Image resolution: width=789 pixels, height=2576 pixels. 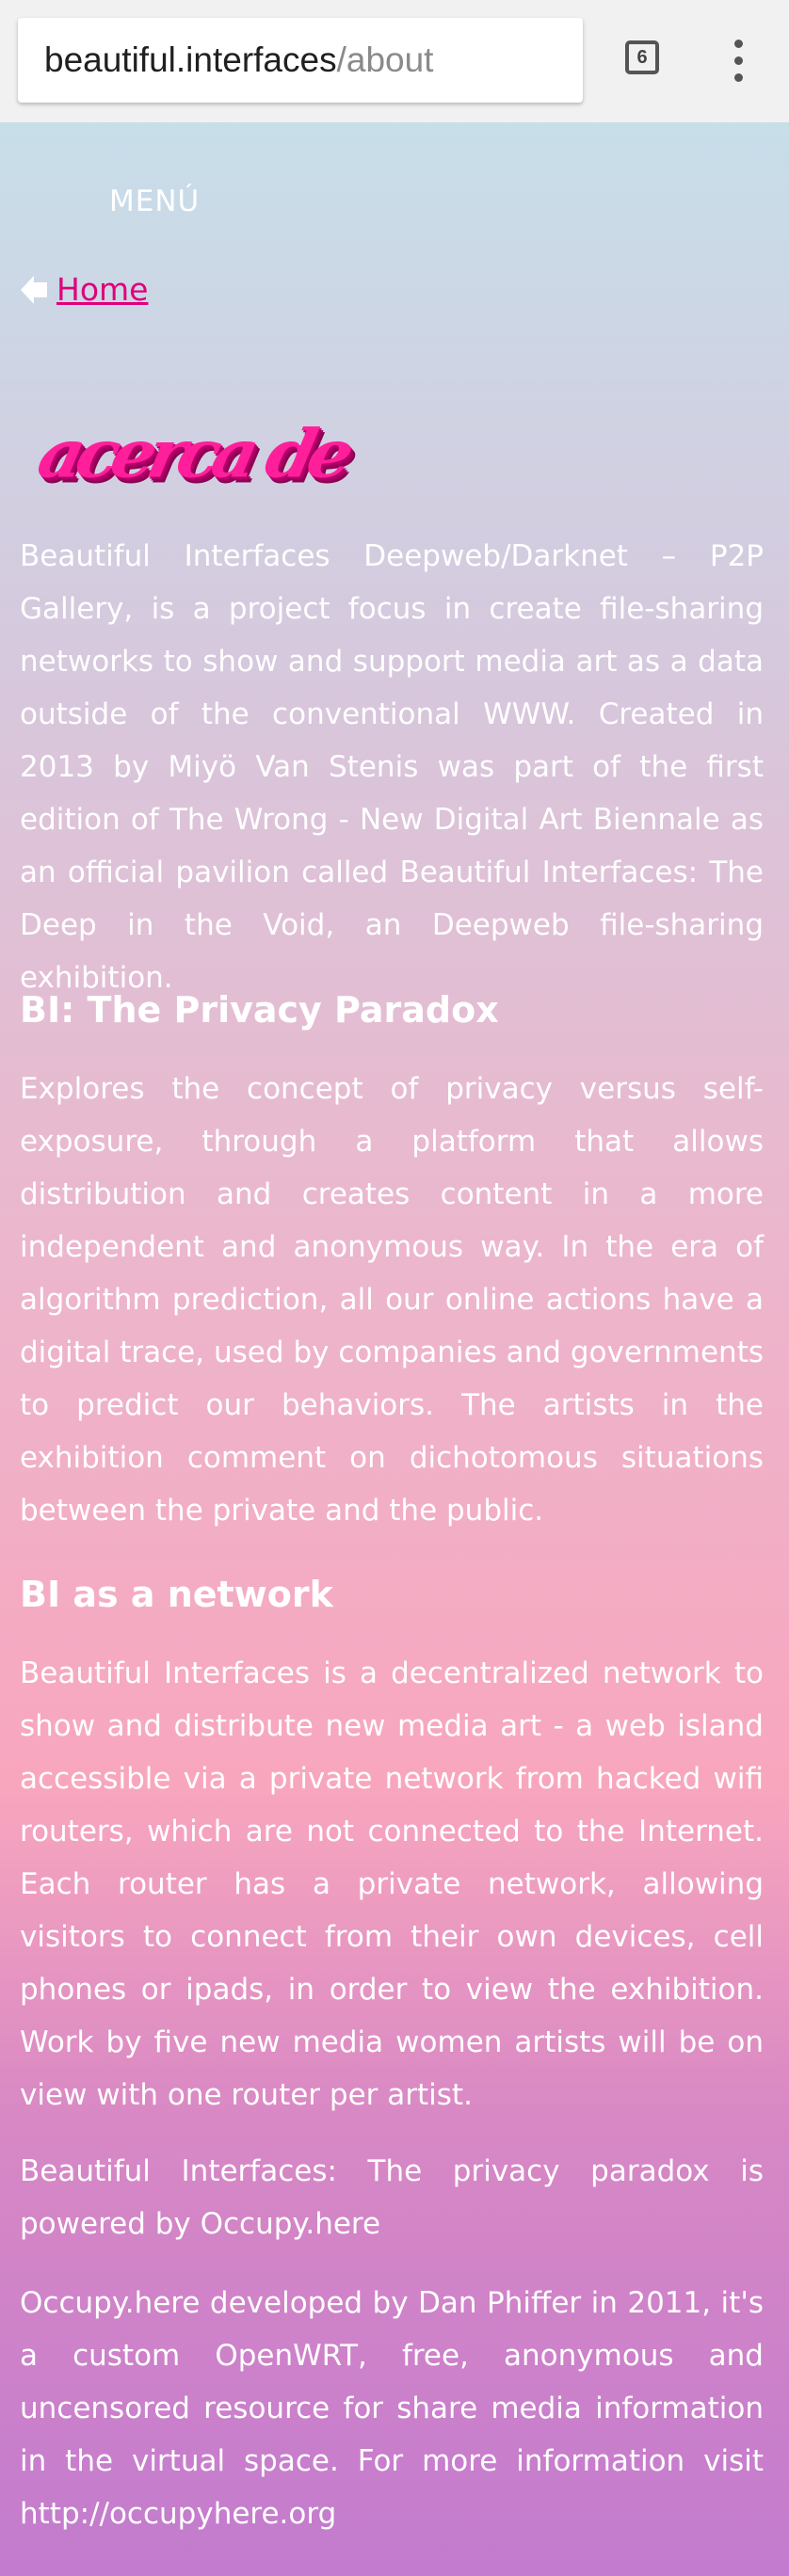 What do you see at coordinates (34, 289) in the screenshot?
I see `home-arrow-icon` at bounding box center [34, 289].